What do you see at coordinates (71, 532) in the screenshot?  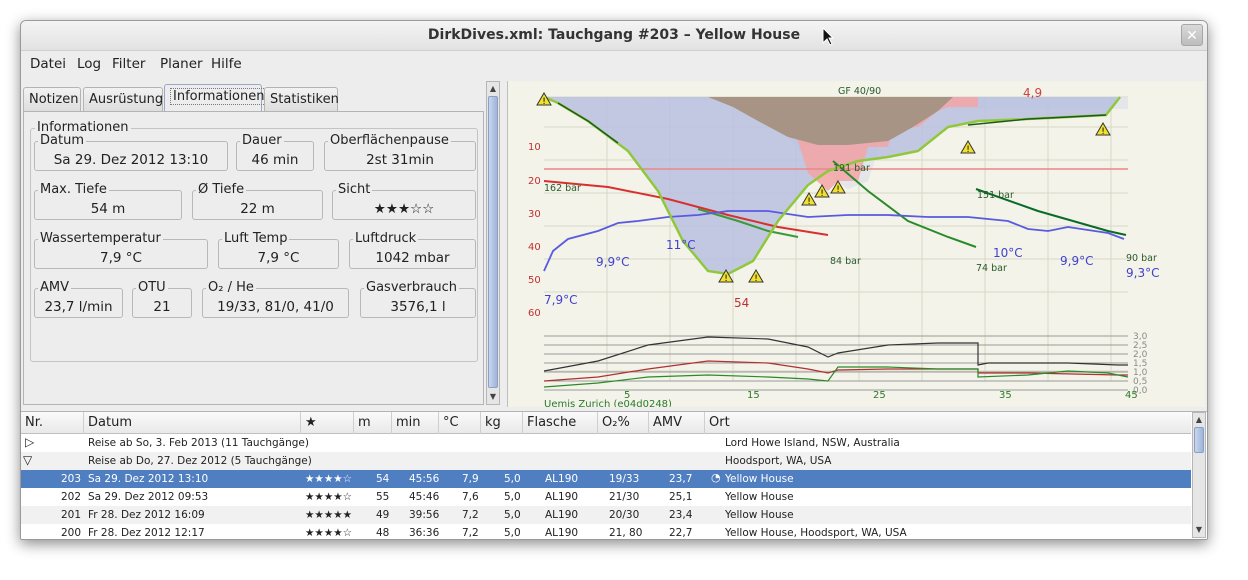 I see `dive-nr: 200` at bounding box center [71, 532].